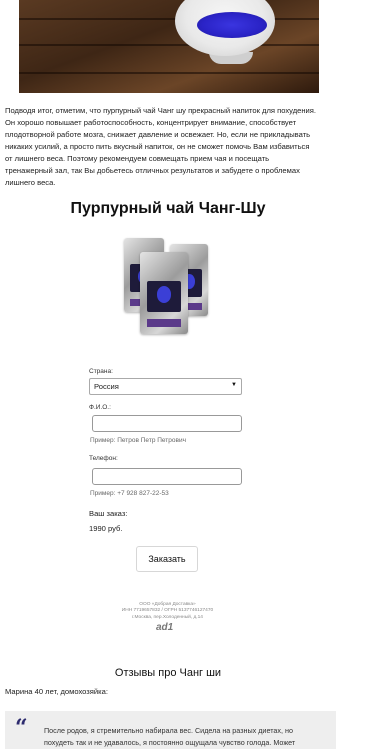  I want to click on tea-pack-front, so click(164, 293).